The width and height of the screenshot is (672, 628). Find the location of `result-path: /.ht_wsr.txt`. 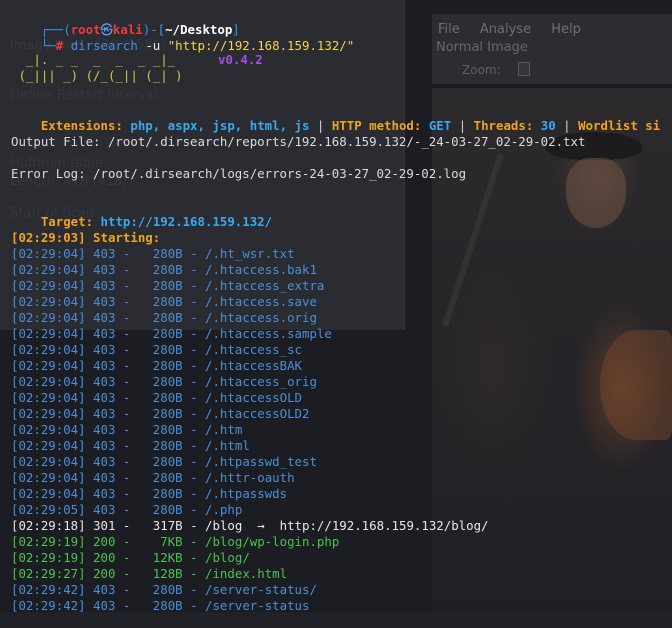

result-path: /.ht_wsr.txt is located at coordinates (250, 253).